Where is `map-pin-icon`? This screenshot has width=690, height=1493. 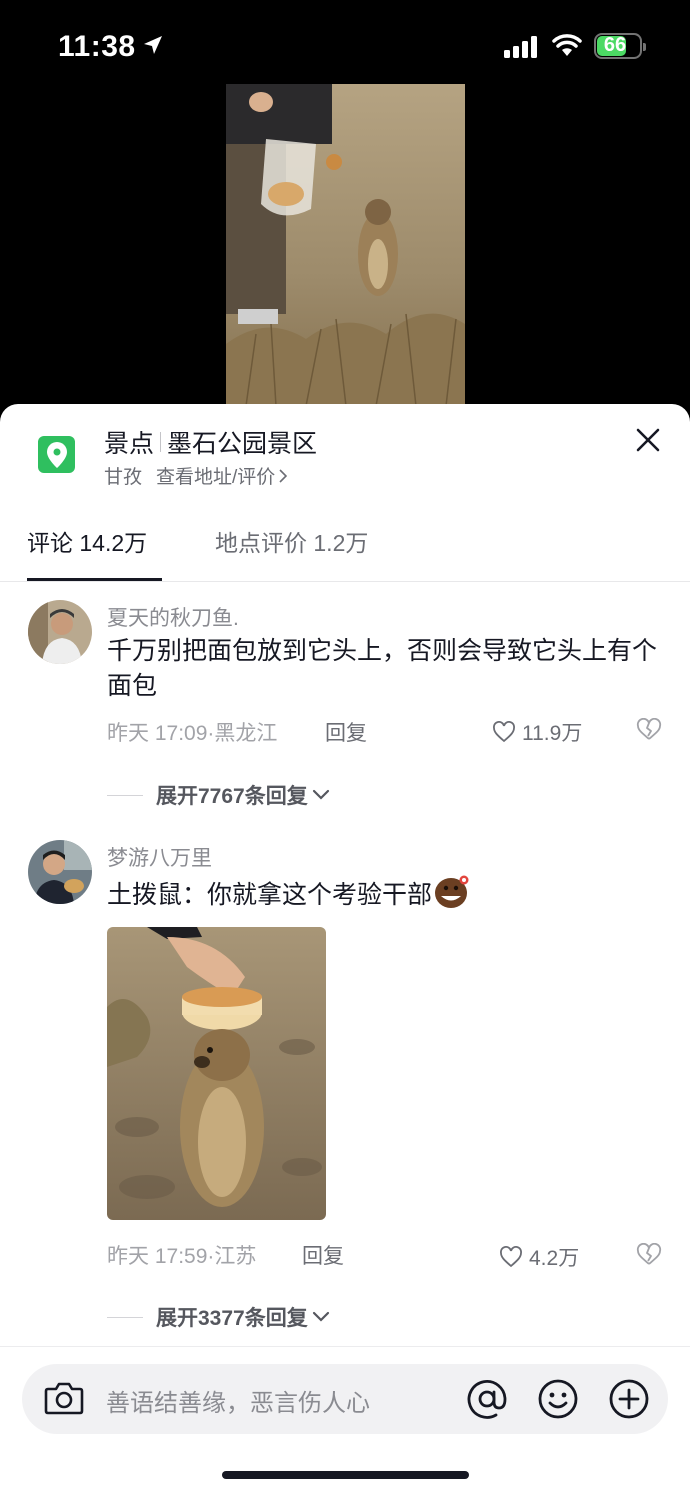 map-pin-icon is located at coordinates (56, 454).